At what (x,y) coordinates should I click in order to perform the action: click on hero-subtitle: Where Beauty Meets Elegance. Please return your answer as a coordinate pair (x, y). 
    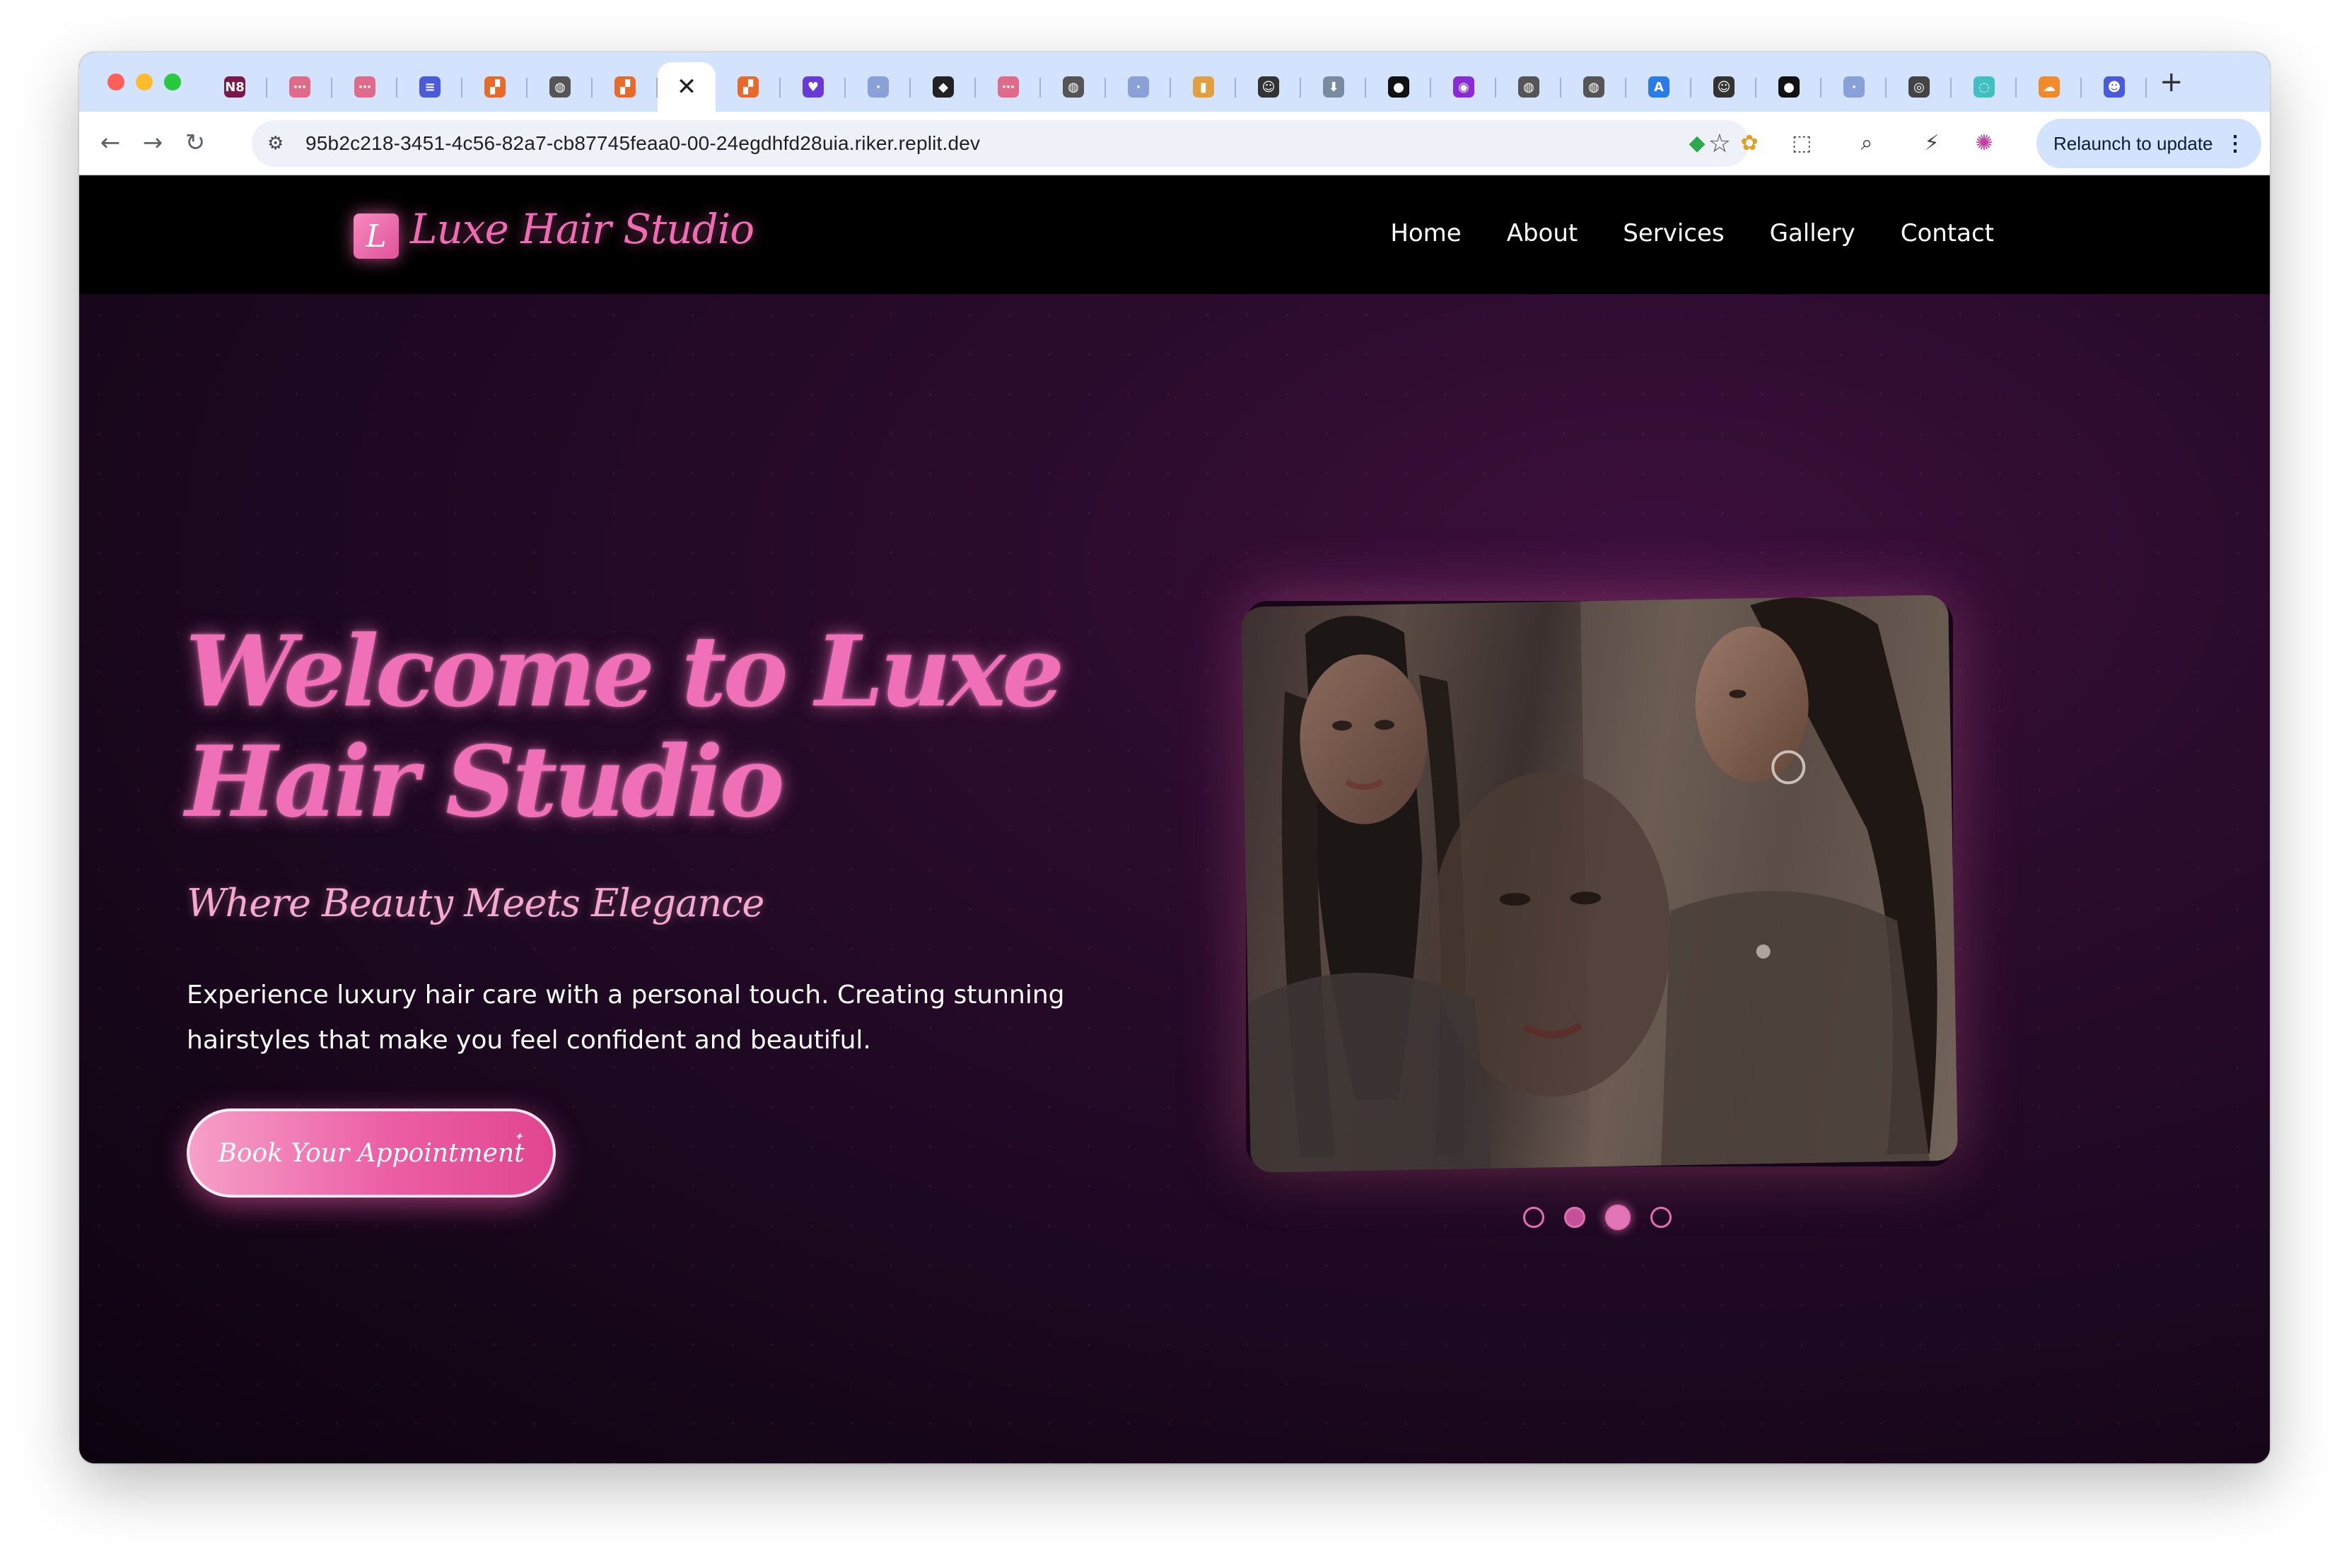
    Looking at the image, I should click on (475, 903).